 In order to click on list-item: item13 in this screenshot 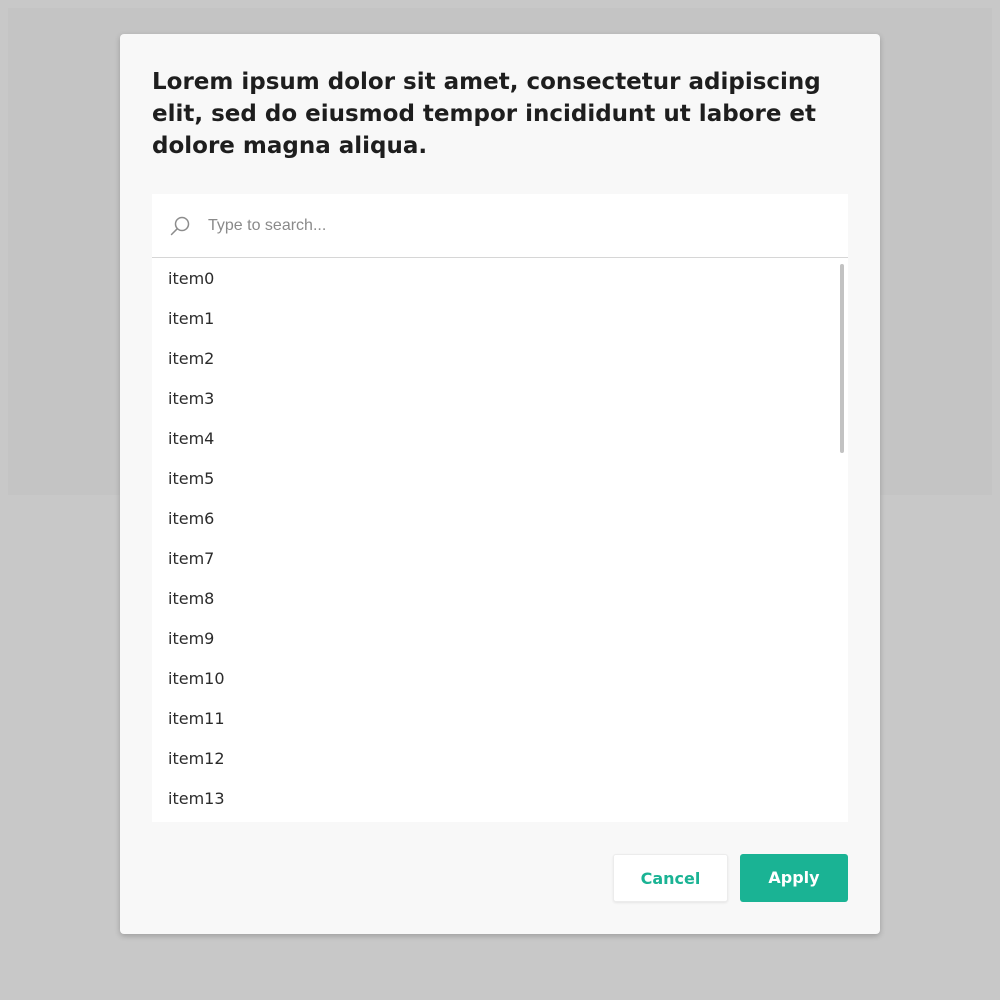, I will do `click(492, 799)`.